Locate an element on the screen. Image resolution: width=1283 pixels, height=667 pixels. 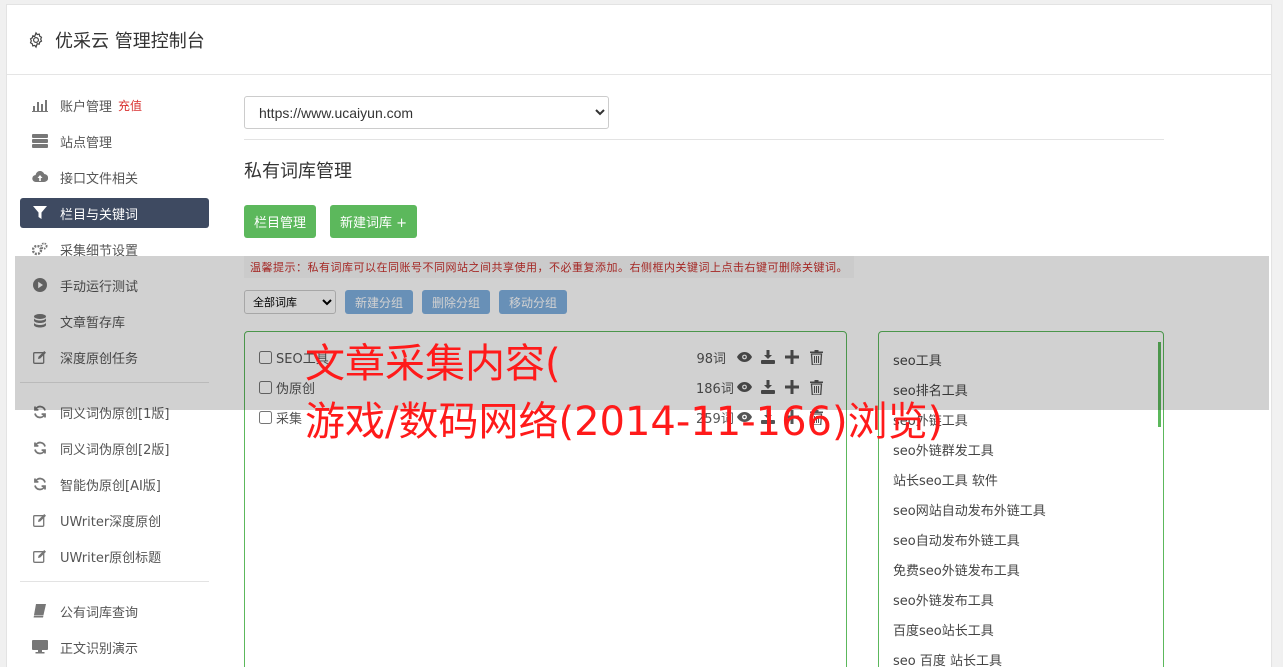
page-scrollbar is located at coordinates (1277, 333).